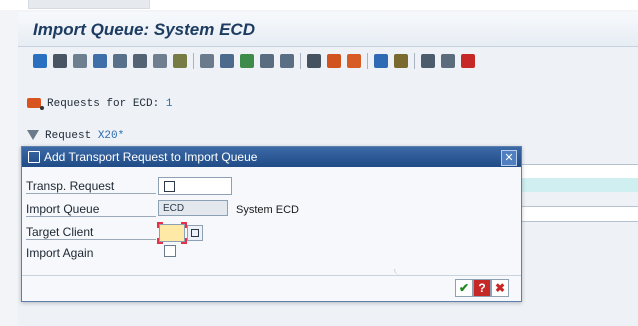 This screenshot has width=638, height=326. Describe the element at coordinates (500, 288) in the screenshot. I see `cancel-button: ✖` at that location.